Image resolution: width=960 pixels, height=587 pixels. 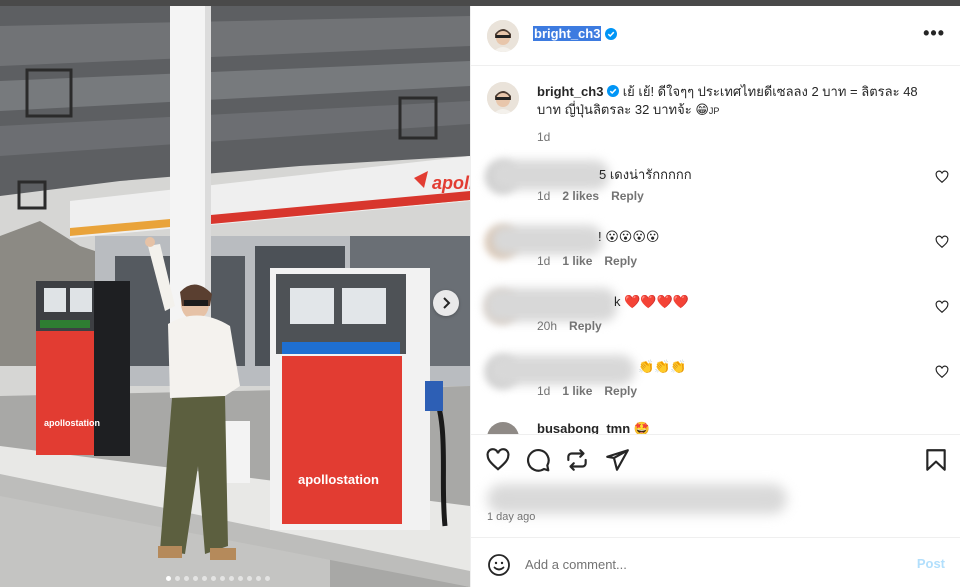 I want to click on comment-item-partial: busabong_tmn 🤩, so click(x=715, y=426).